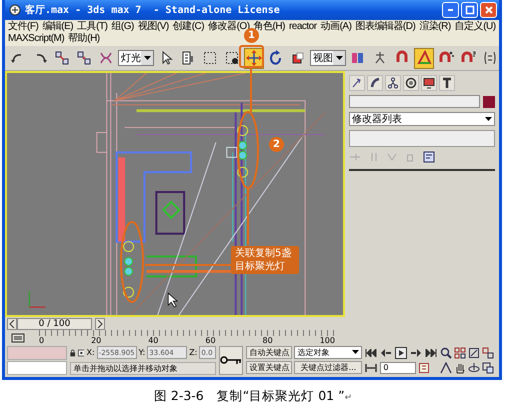  Describe the element at coordinates (100, 324) in the screenshot. I see `next-frame-button` at that location.